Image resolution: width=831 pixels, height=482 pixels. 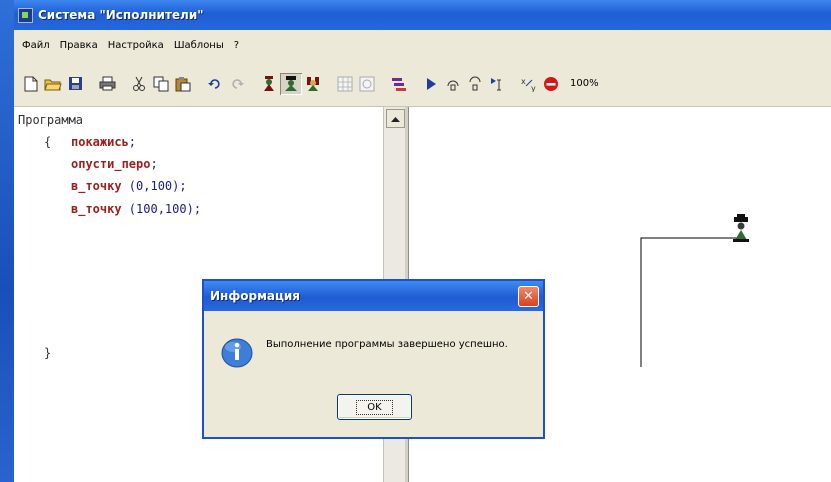 I want to click on window-titlebar: Система "Исполнители", so click(x=422, y=15).